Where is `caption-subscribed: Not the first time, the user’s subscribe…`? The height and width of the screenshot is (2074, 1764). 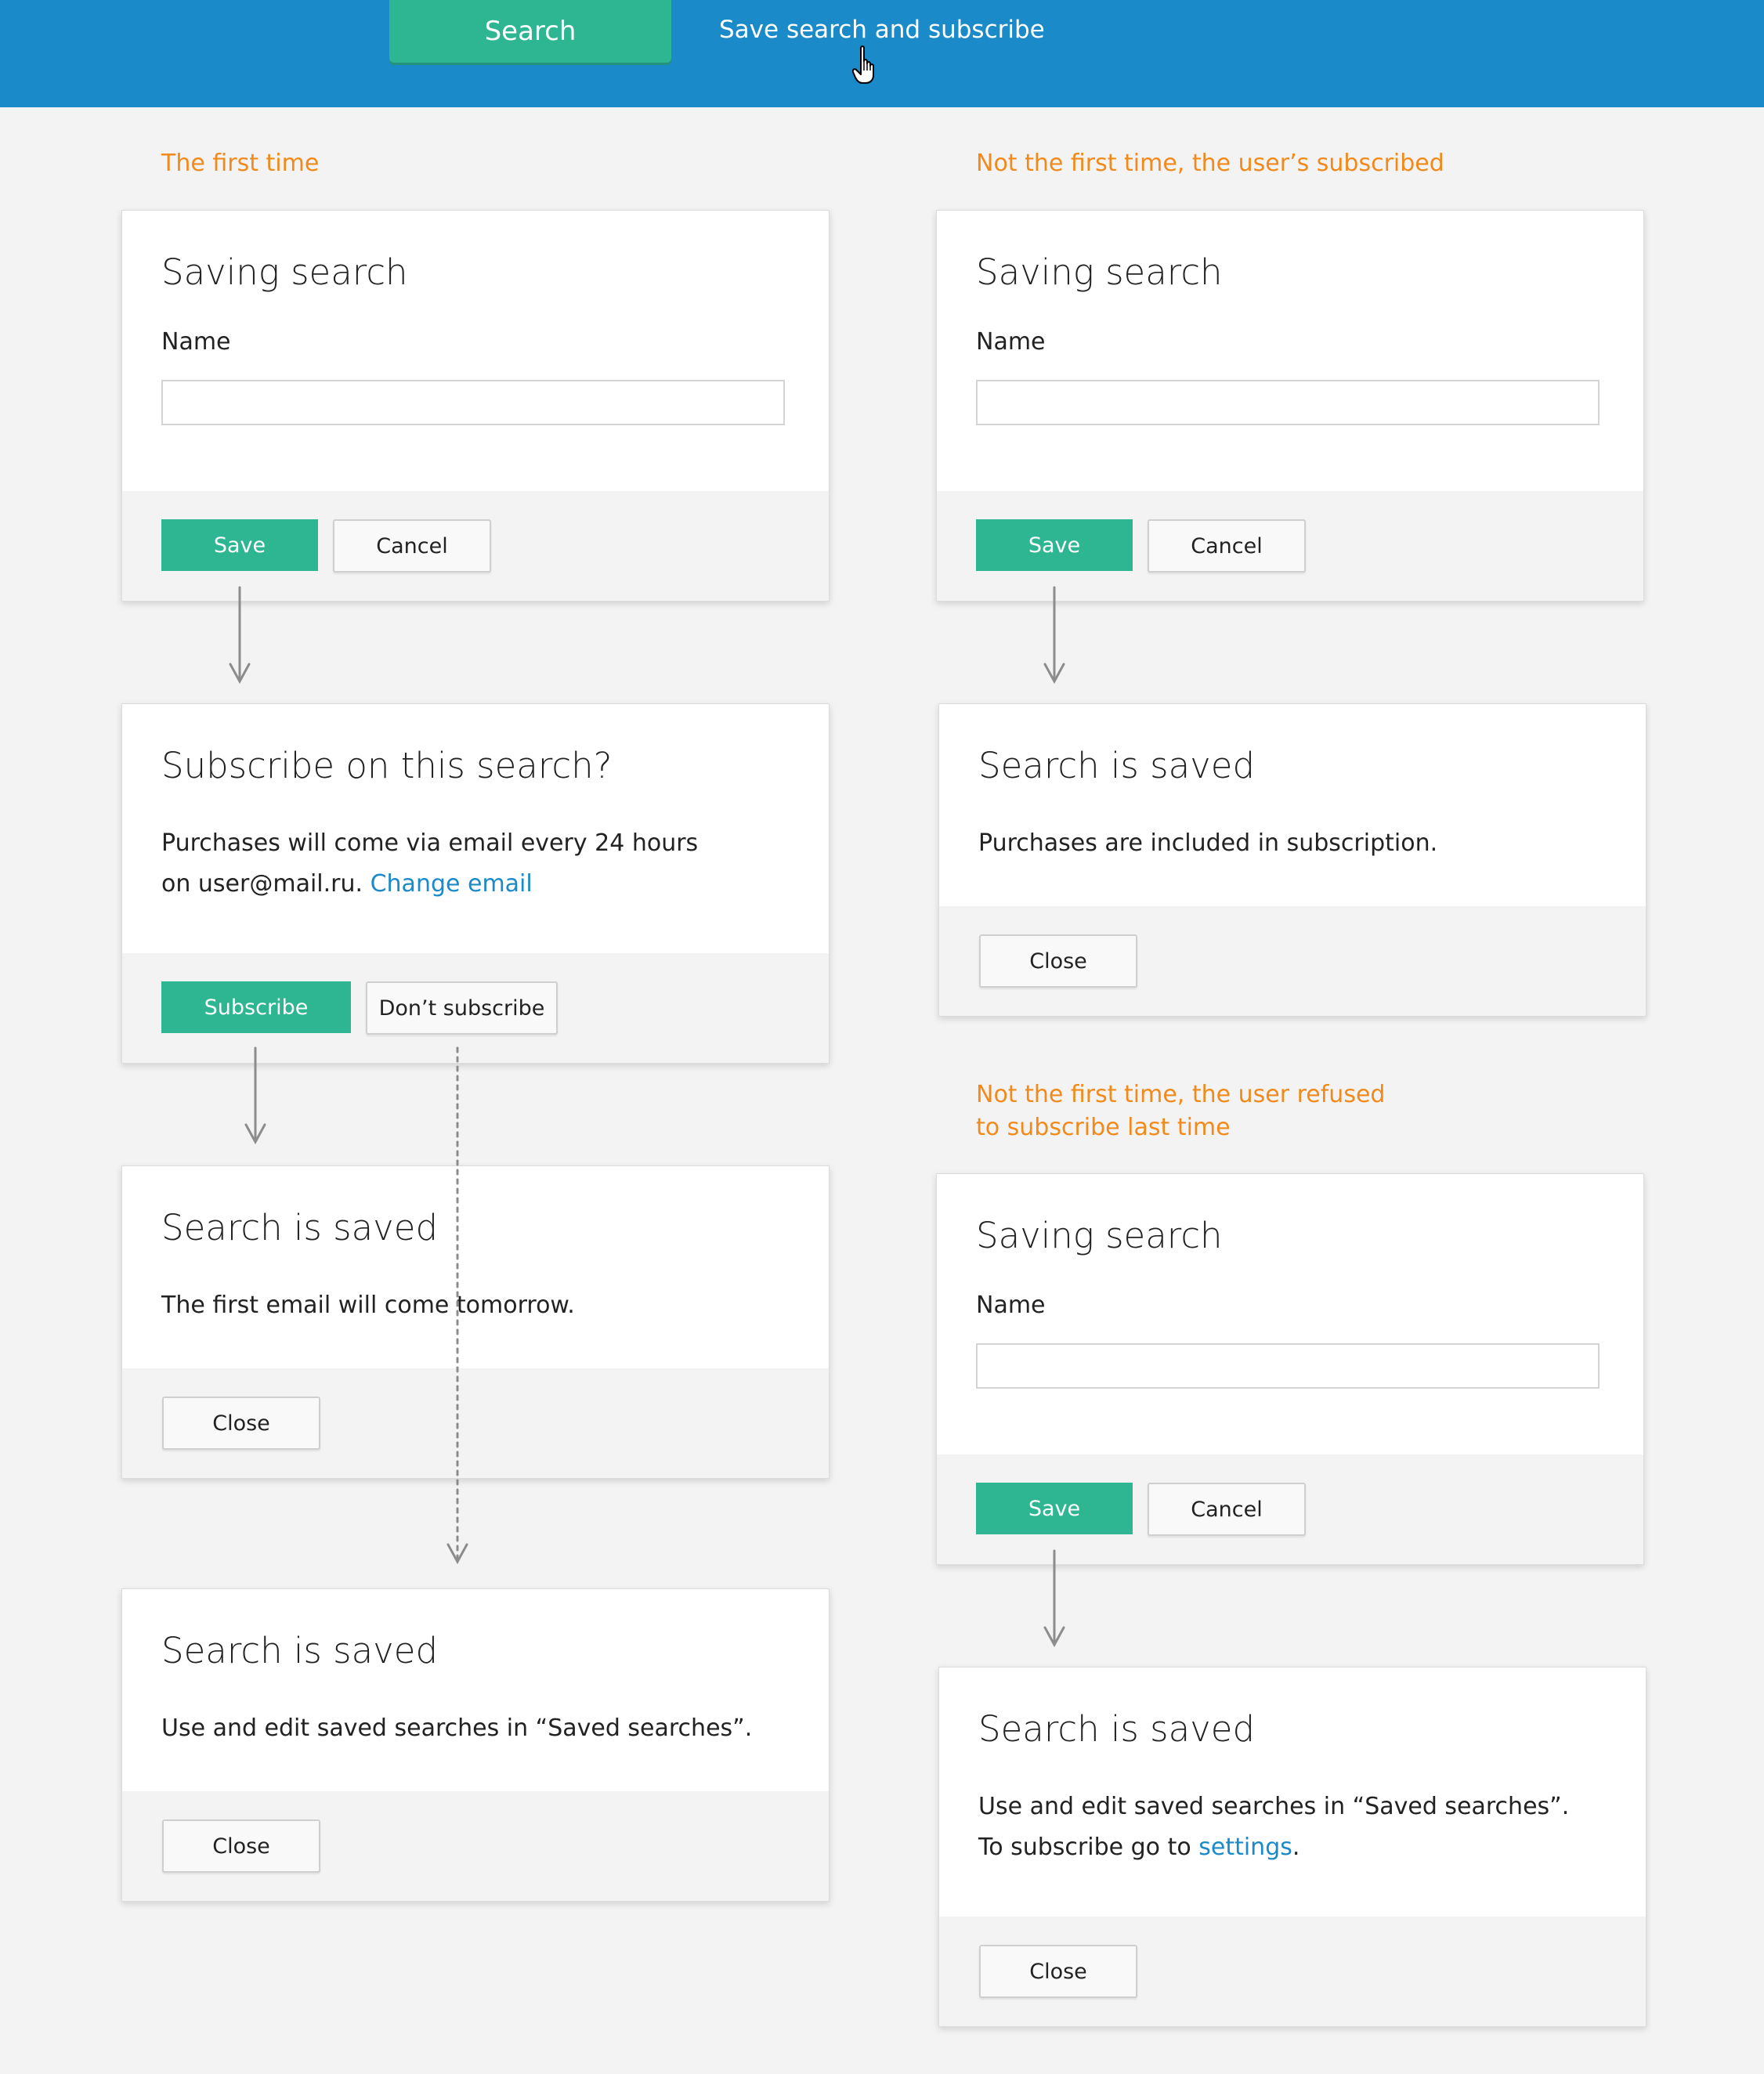
caption-subscribed: Not the first time, the user’s subscribe… is located at coordinates (1210, 163).